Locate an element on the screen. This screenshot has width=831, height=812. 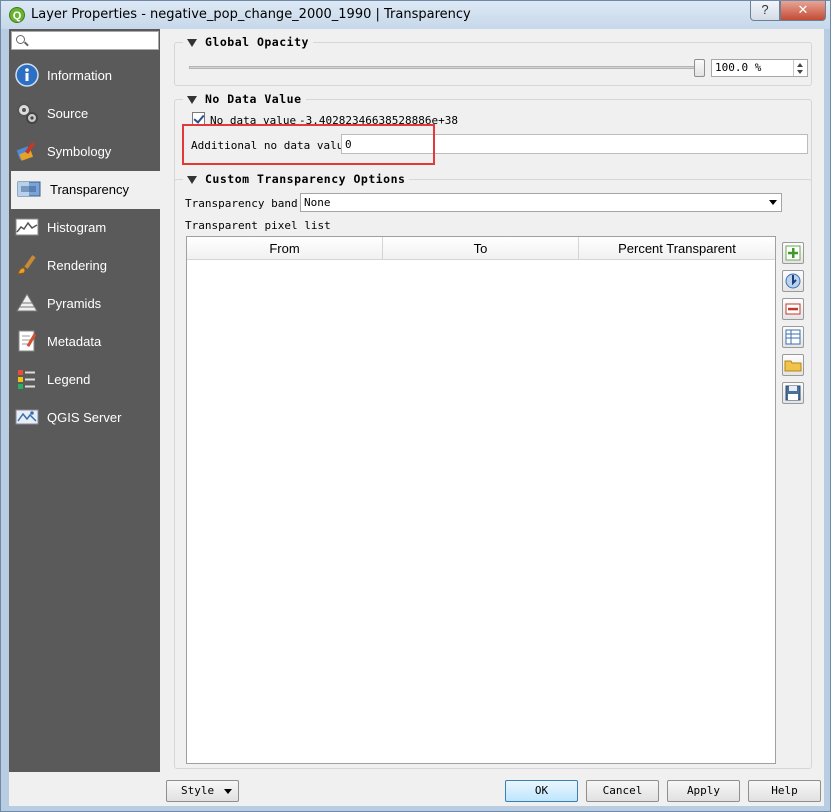
transparency-band-value: None is located at coordinates (317, 202).